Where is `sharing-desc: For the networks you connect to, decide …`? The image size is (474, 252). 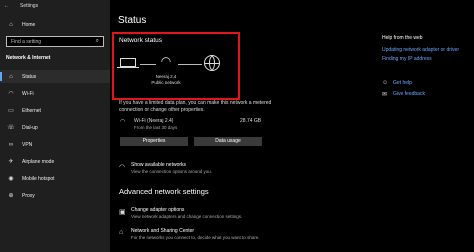 sharing-desc: For the networks you connect to, decide … is located at coordinates (195, 237).